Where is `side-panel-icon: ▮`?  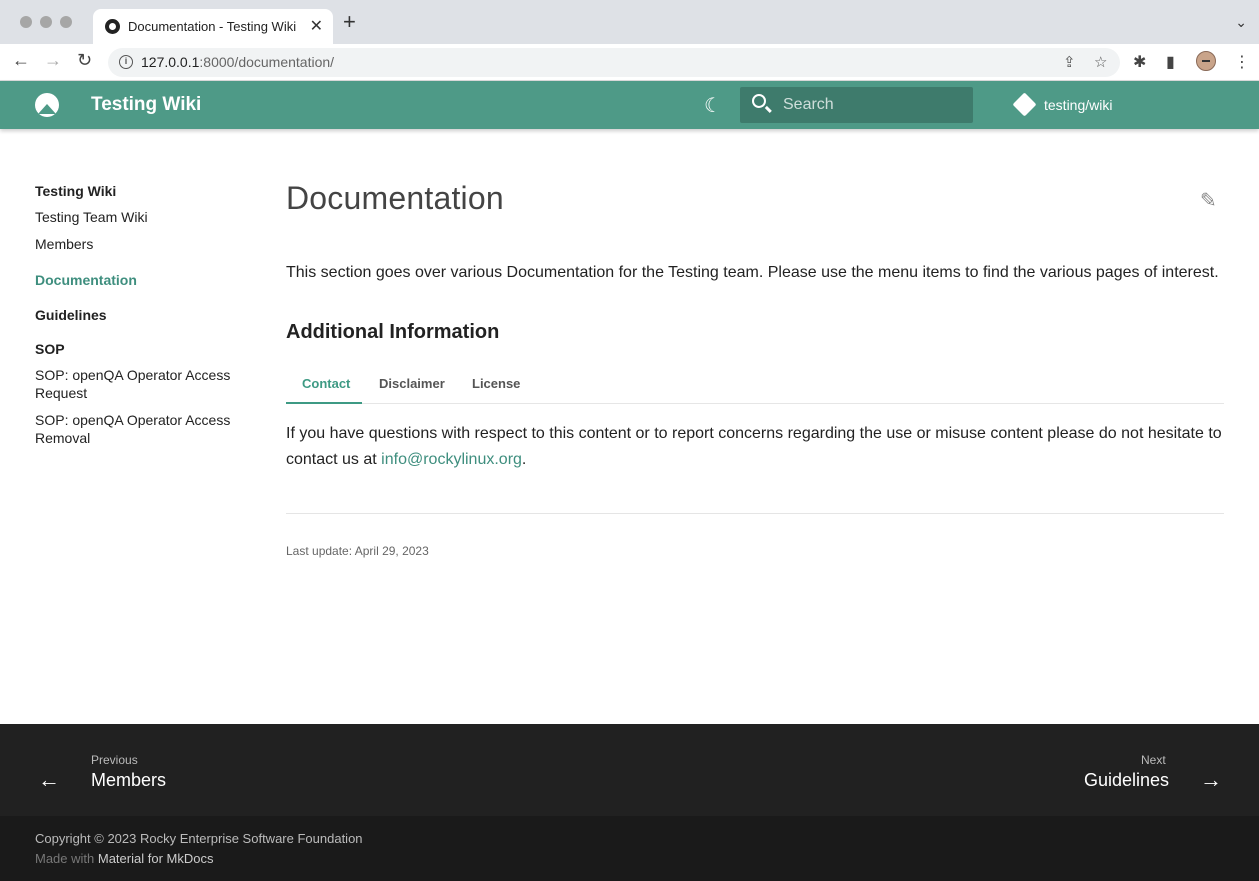 side-panel-icon: ▮ is located at coordinates (1170, 62).